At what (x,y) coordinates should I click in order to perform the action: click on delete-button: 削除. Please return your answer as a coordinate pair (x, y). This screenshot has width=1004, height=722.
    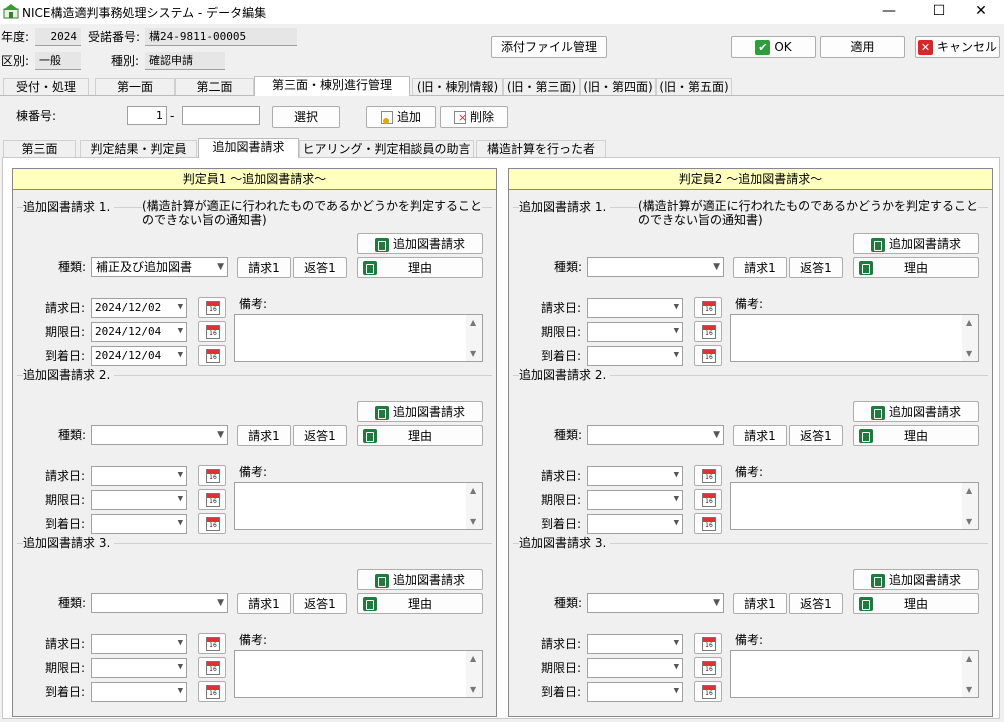
    Looking at the image, I should click on (474, 117).